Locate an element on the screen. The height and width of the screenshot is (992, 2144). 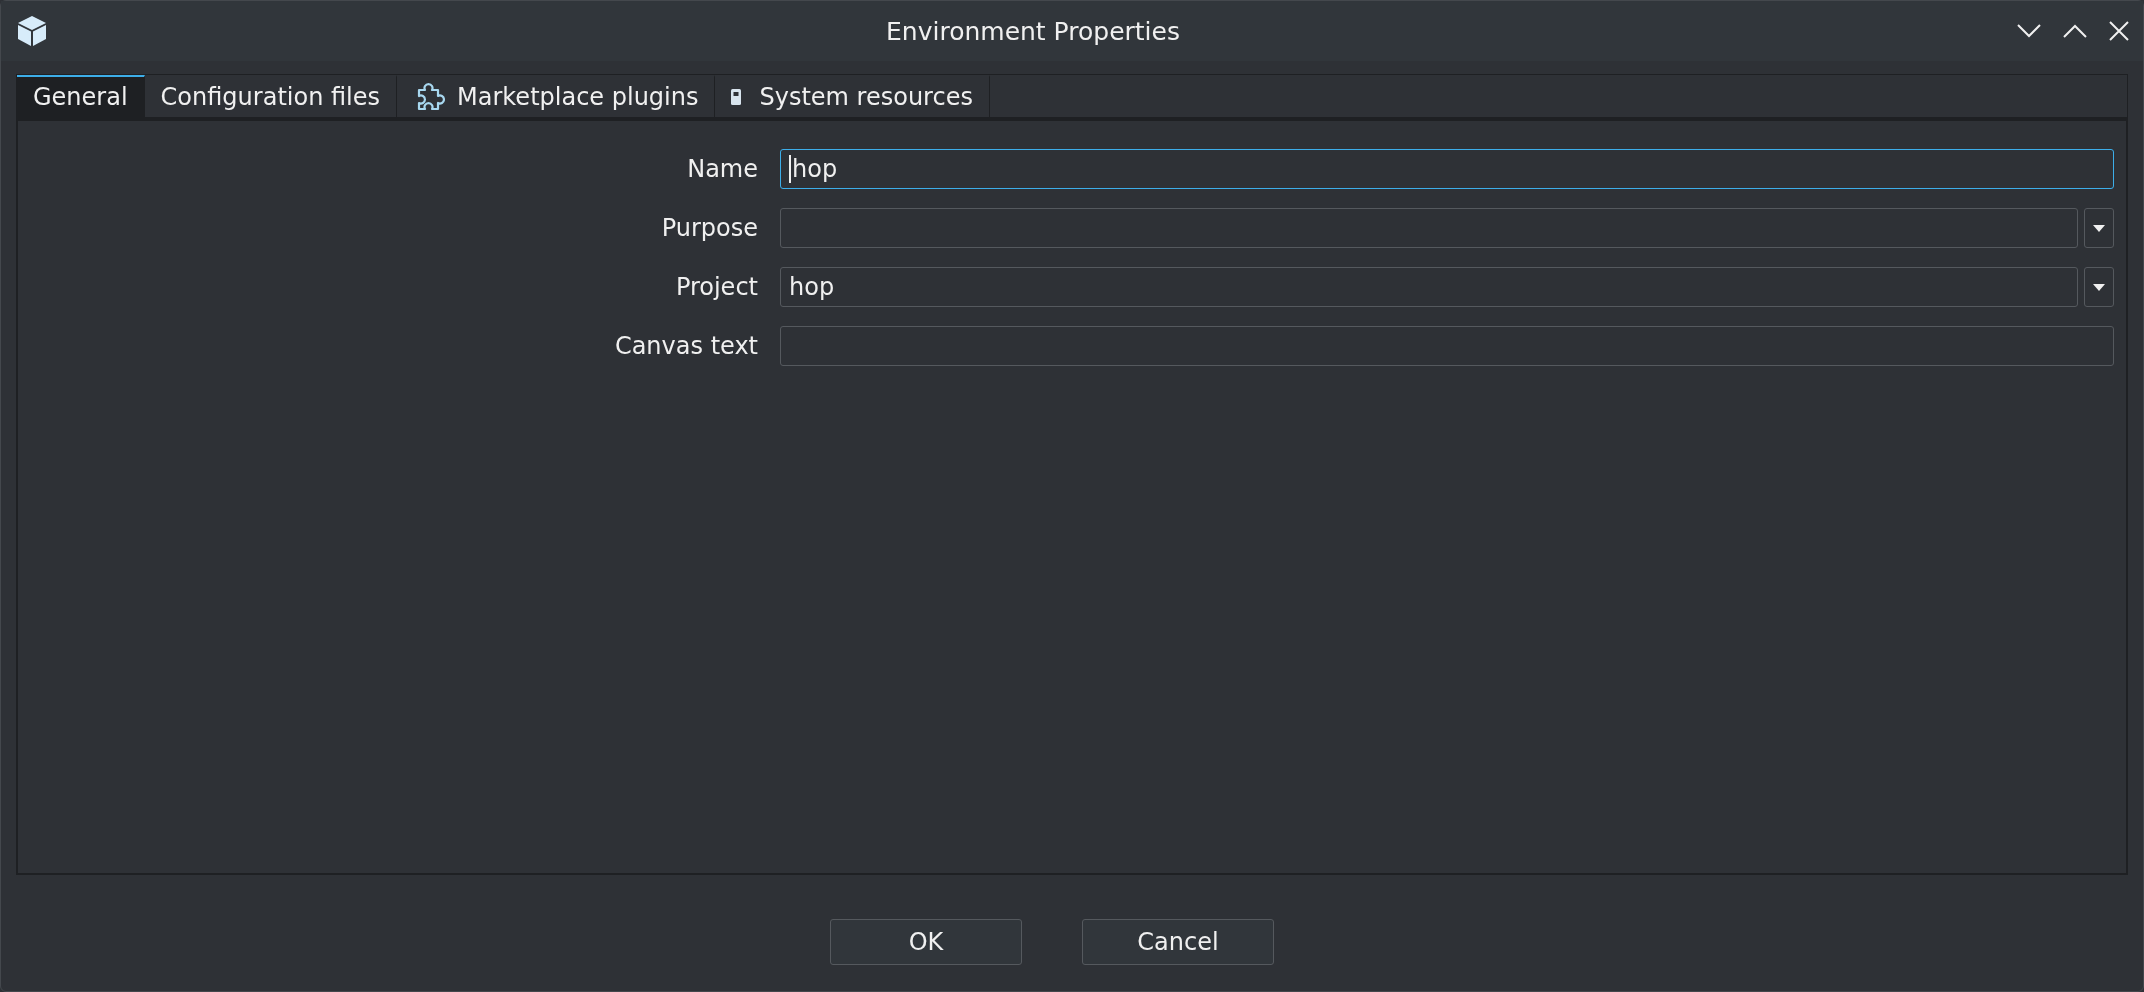
minimize-icon is located at coordinates (2029, 31).